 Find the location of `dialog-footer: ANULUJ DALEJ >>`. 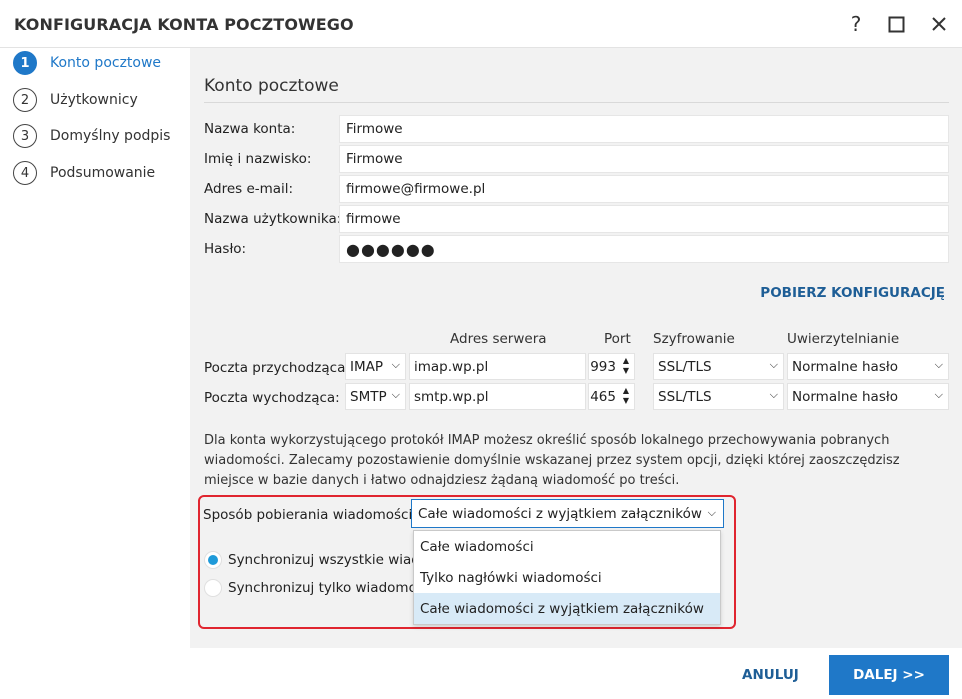

dialog-footer: ANULUJ DALEJ >> is located at coordinates (481, 673).